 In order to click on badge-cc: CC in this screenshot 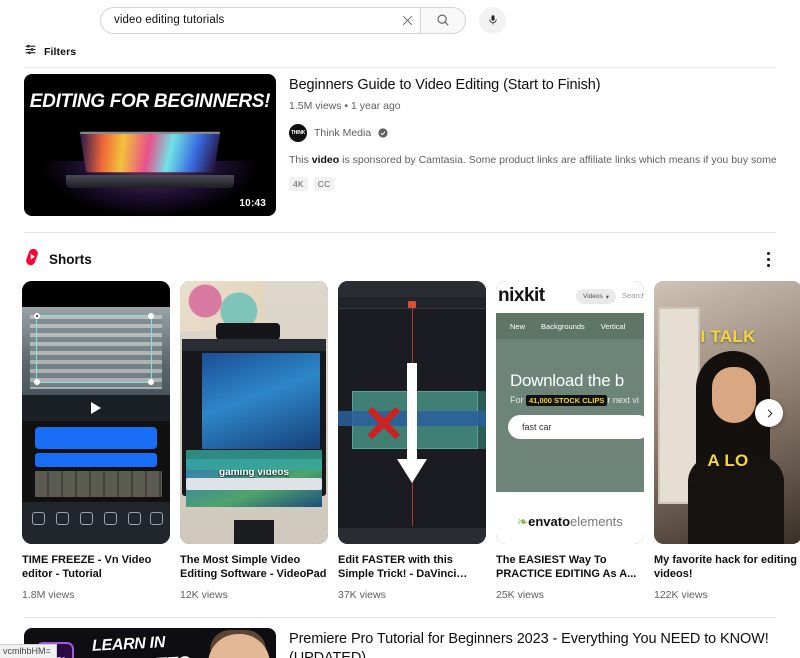, I will do `click(324, 184)`.